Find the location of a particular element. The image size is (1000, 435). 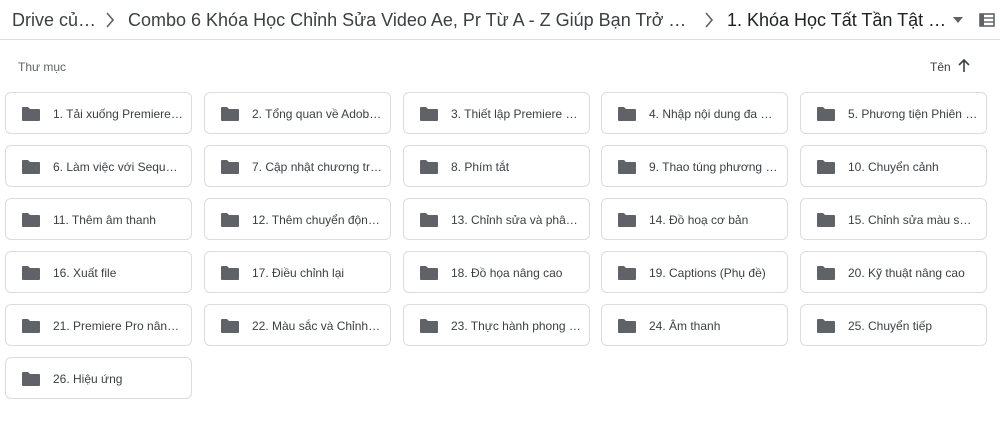

folder-item: 23. Thực hành phong cách is located at coordinates (496, 325).